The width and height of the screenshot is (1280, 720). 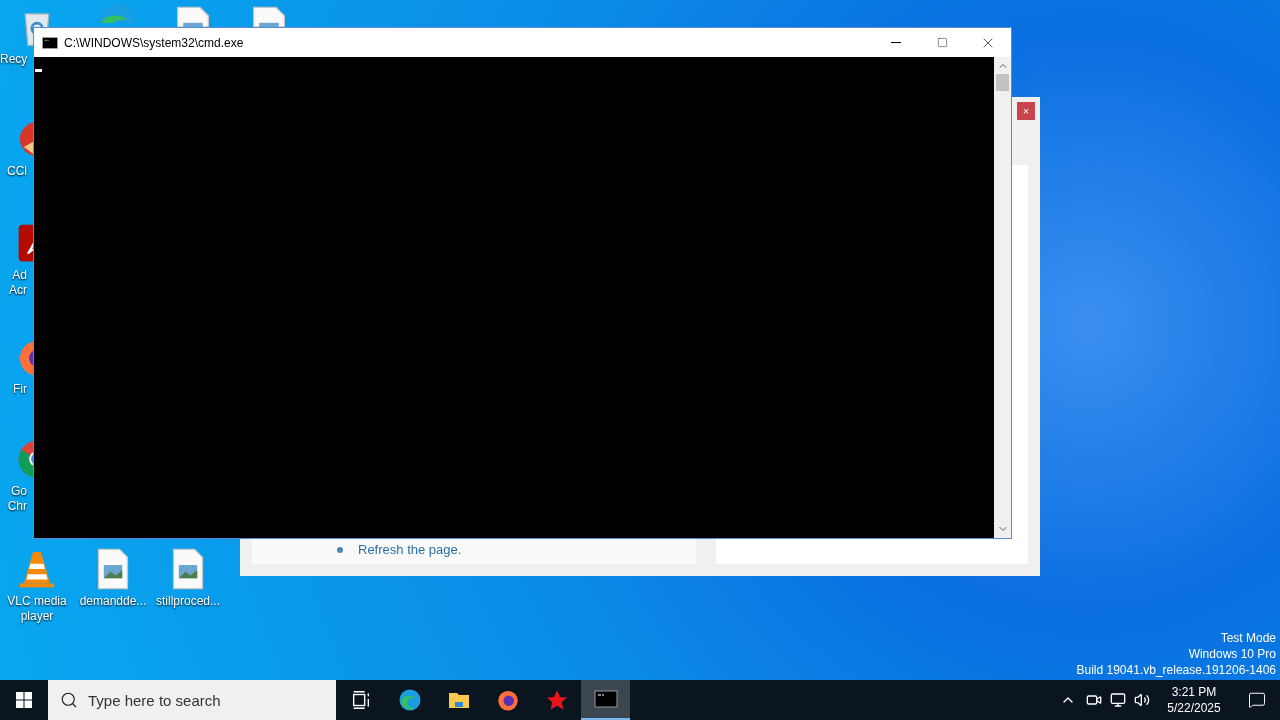 I want to click on volume-icon, so click(x=1142, y=700).